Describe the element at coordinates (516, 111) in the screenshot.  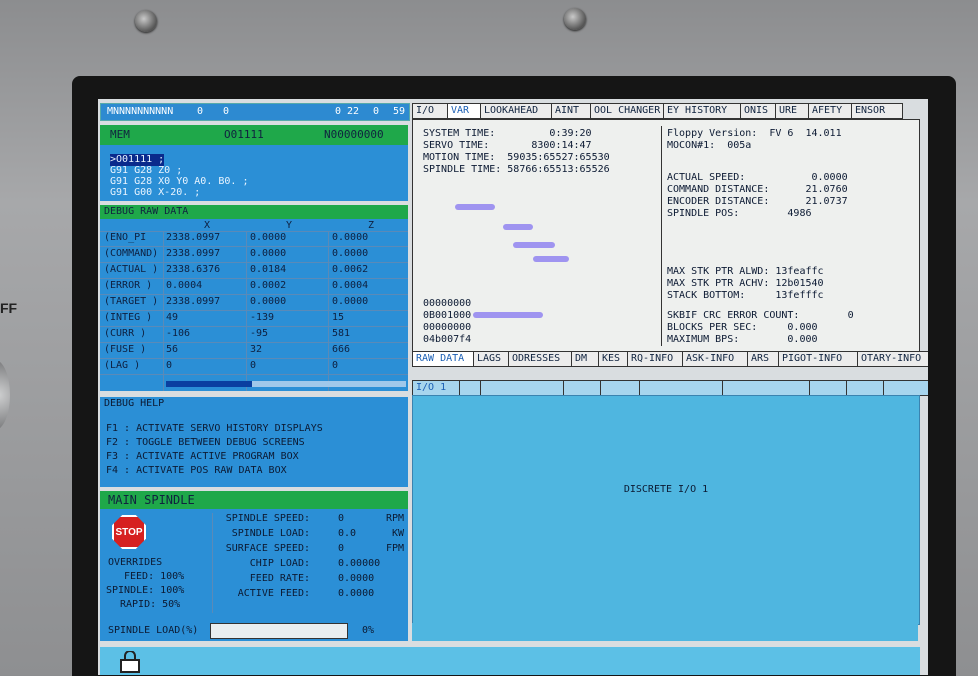
I see `top-tab-2: LOOKAHEAD` at that location.